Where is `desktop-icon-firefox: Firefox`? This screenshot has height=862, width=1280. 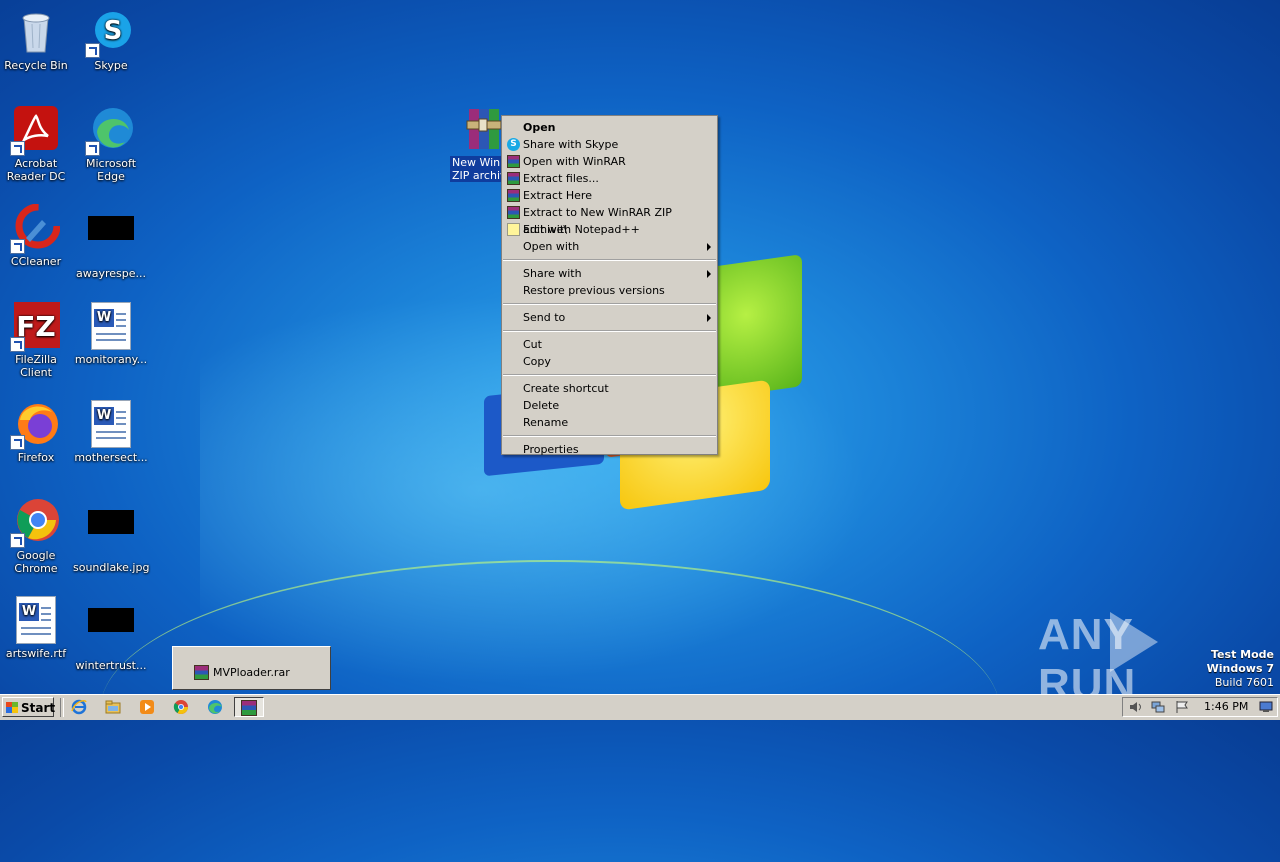 desktop-icon-firefox: Firefox is located at coordinates (37, 432).